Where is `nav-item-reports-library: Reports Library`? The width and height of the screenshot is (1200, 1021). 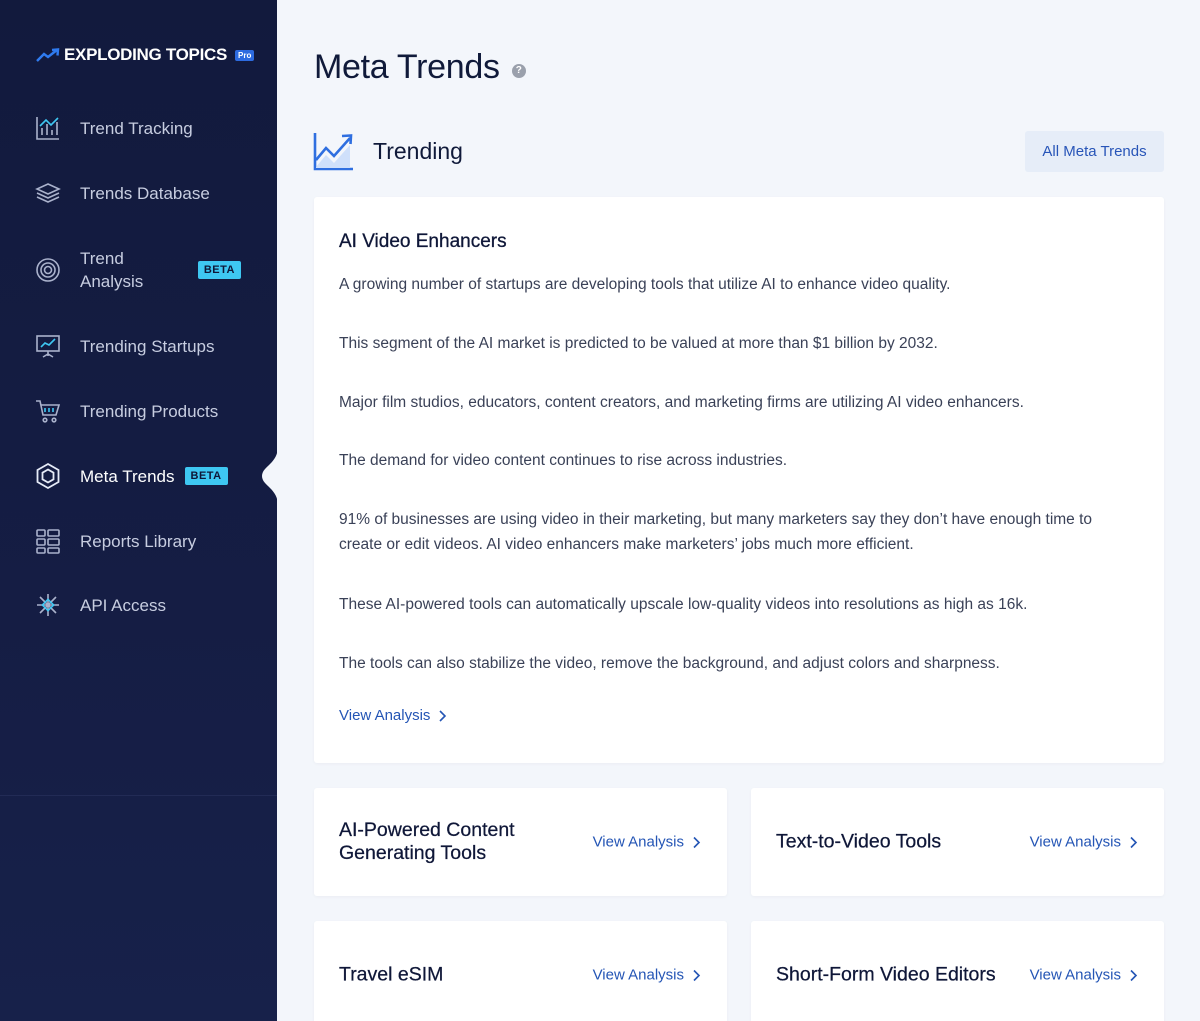 nav-item-reports-library: Reports Library is located at coordinates (137, 541).